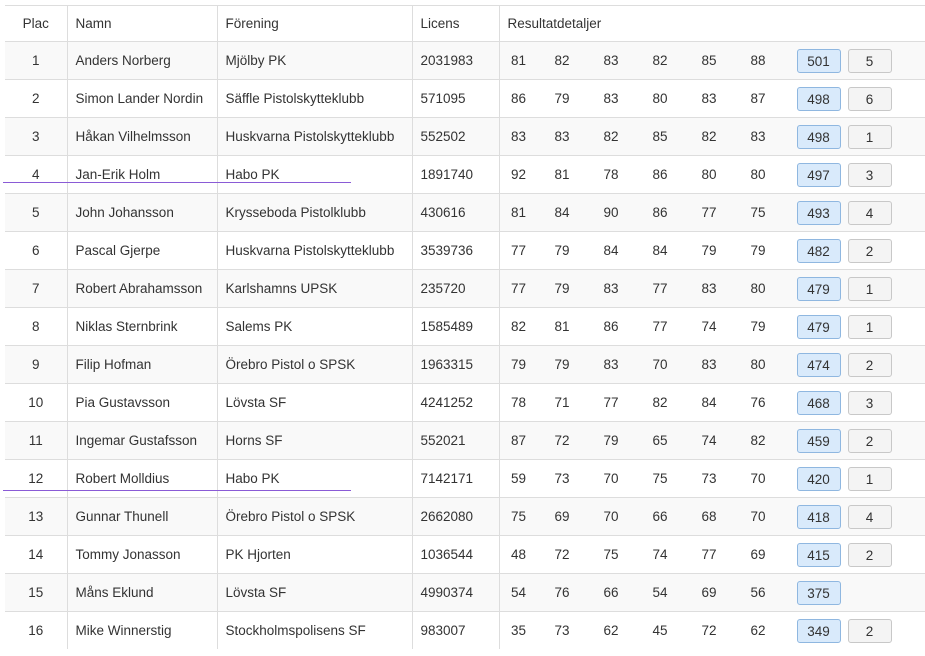 This screenshot has width=925, height=656. Describe the element at coordinates (141, 478) in the screenshot. I see `cell-namn: Robert Molldius` at that location.